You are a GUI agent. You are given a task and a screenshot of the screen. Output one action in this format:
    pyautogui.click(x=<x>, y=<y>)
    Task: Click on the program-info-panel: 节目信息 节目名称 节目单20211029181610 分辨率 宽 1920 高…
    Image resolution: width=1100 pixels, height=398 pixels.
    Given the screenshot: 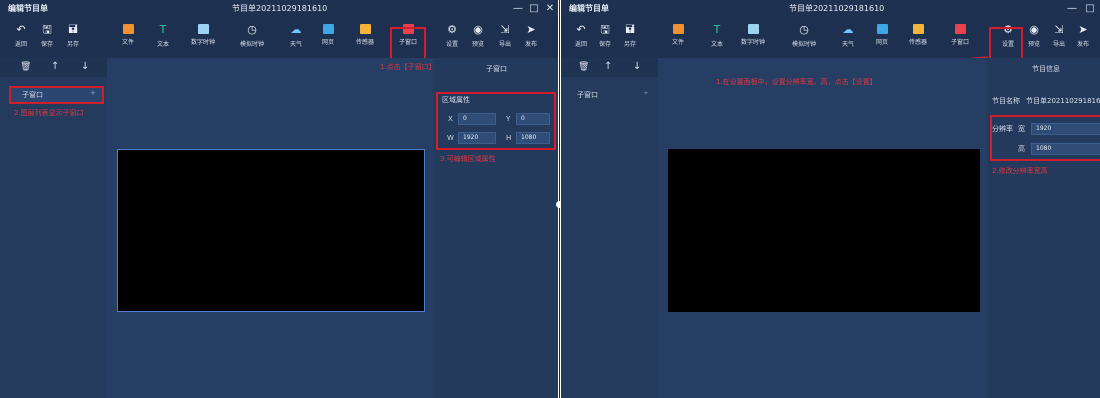 What is the action you would take?
    pyautogui.click(x=1043, y=228)
    